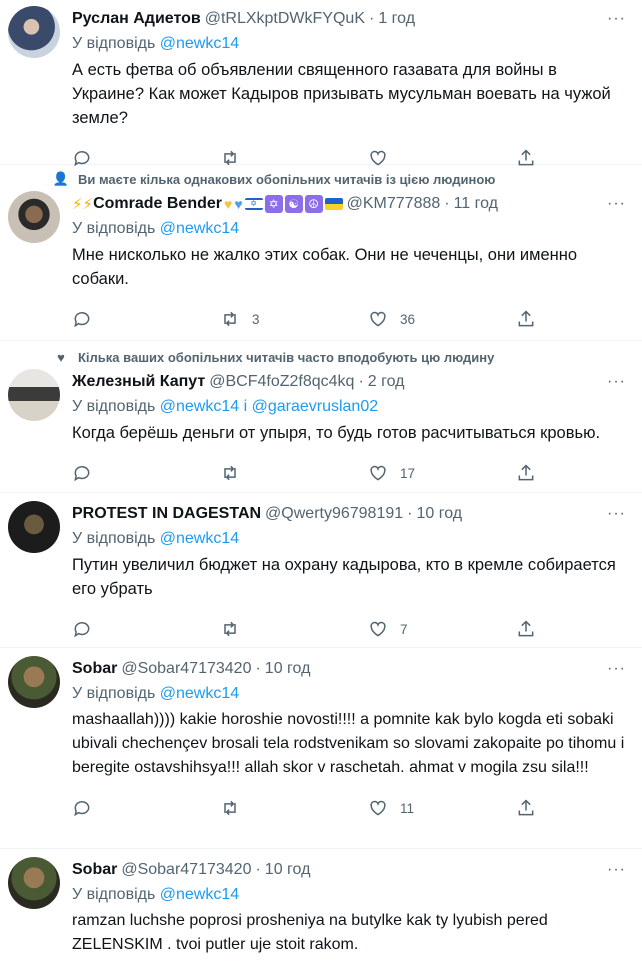 The width and height of the screenshot is (642, 962). What do you see at coordinates (394, 204) in the screenshot?
I see `user-handle: @KM777888` at bounding box center [394, 204].